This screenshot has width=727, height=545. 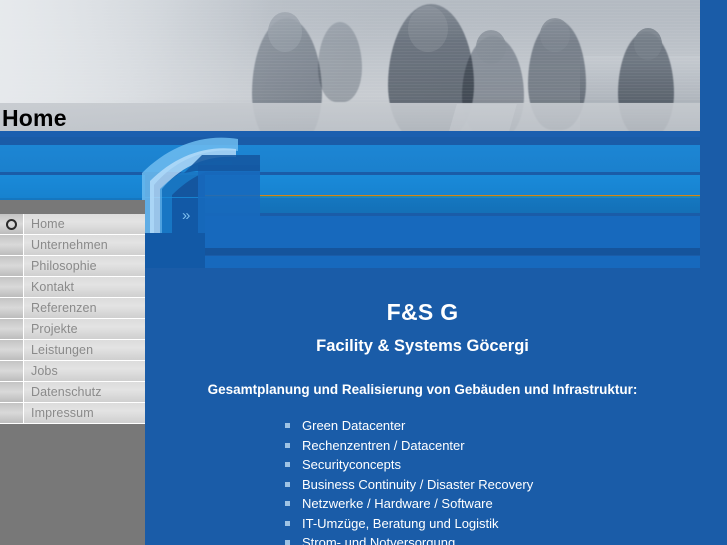 I want to click on list-item: Business Continuity / Disaster Recovery, so click(x=492, y=485).